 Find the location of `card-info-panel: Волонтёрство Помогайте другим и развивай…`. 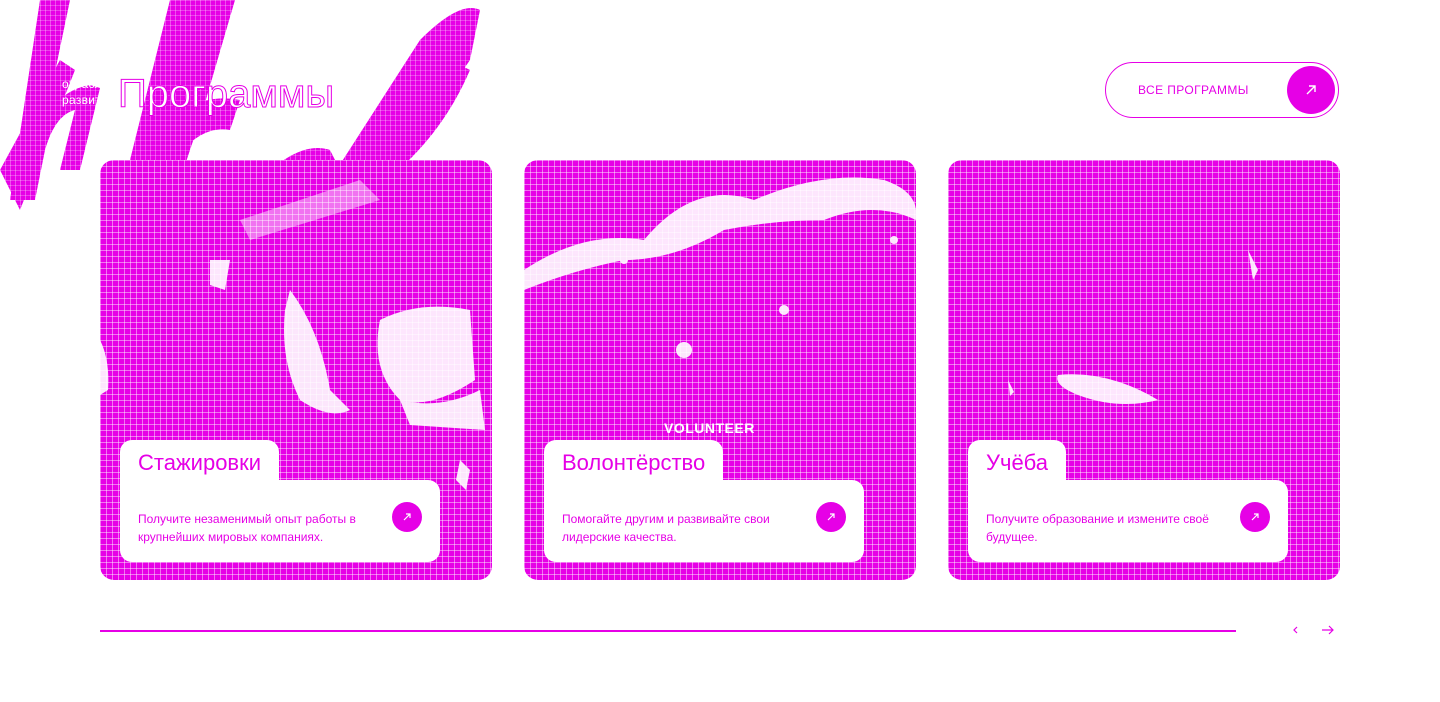

card-info-panel: Волонтёрство Помогайте другим и развивай… is located at coordinates (704, 501).